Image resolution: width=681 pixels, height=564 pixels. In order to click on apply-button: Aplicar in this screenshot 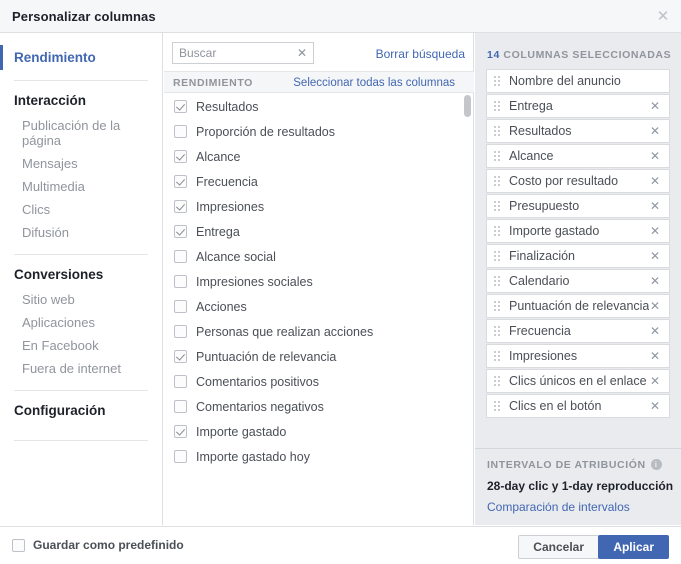, I will do `click(633, 547)`.